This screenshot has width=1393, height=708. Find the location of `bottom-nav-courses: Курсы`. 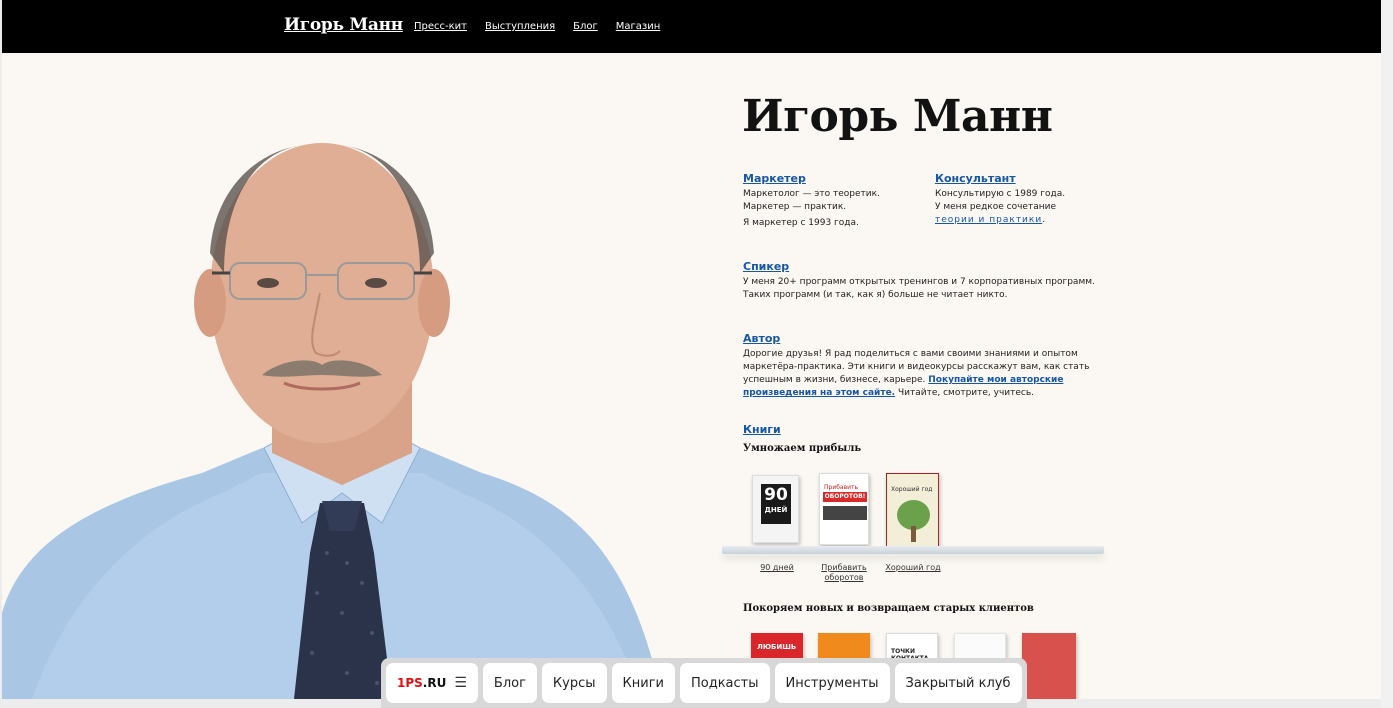

bottom-nav-courses: Курсы is located at coordinates (574, 683).